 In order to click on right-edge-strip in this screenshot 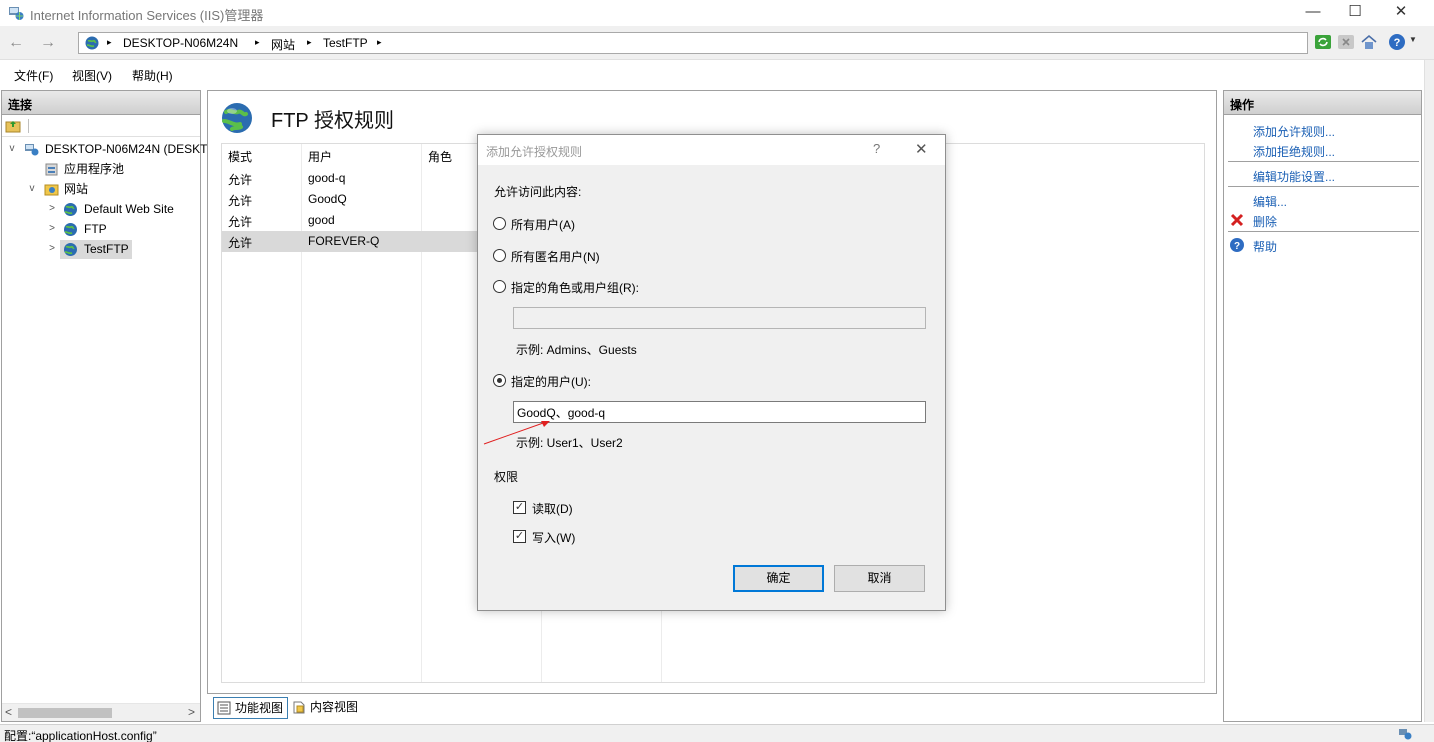, I will do `click(1429, 391)`.